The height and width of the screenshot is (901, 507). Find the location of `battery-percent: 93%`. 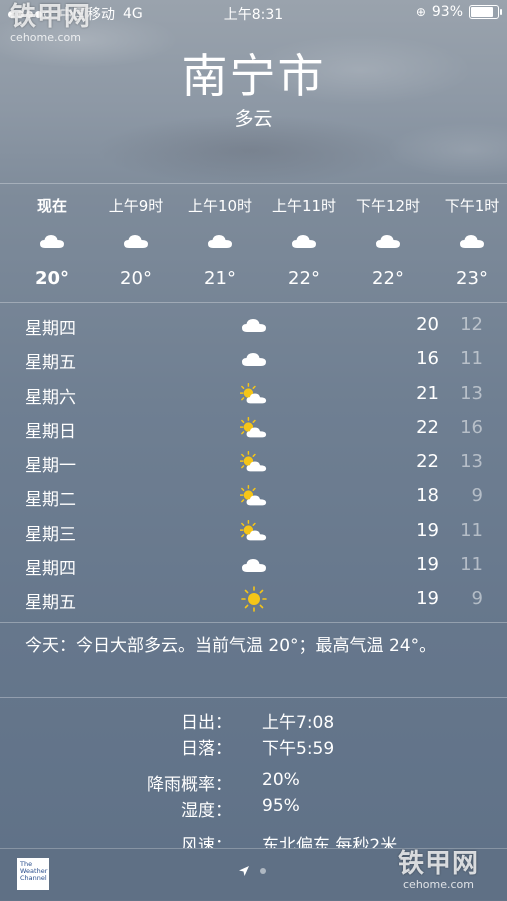

battery-percent: 93% is located at coordinates (447, 12).